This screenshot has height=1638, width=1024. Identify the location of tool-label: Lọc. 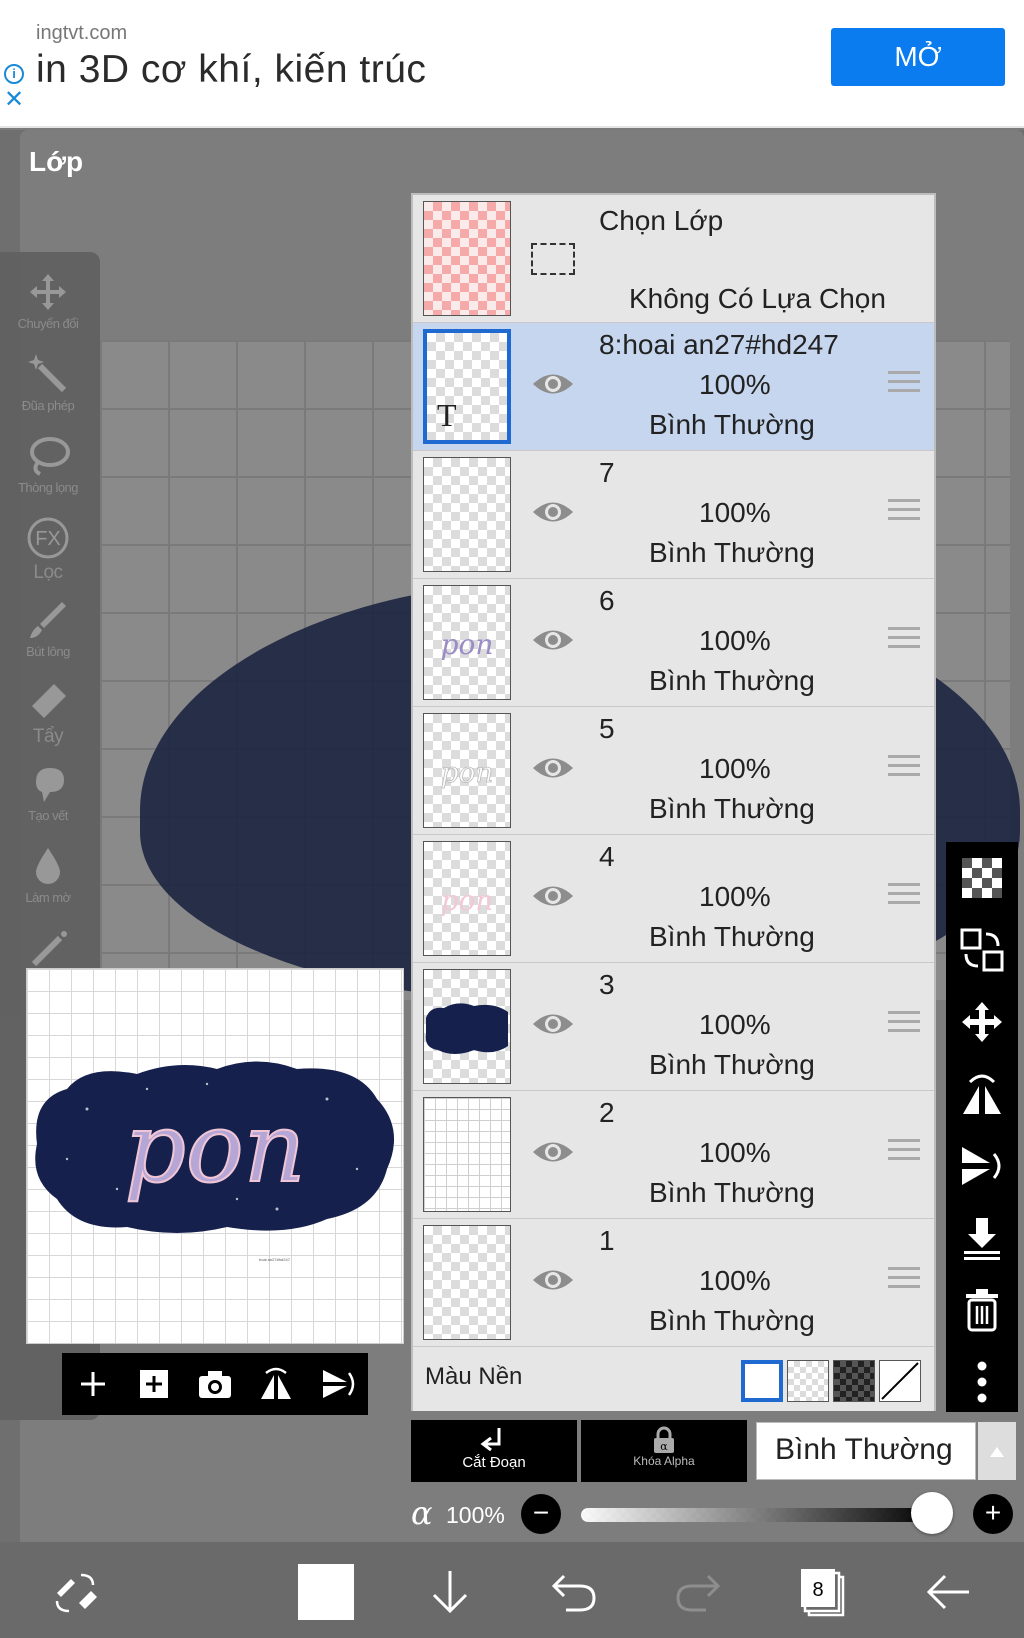
(48, 572).